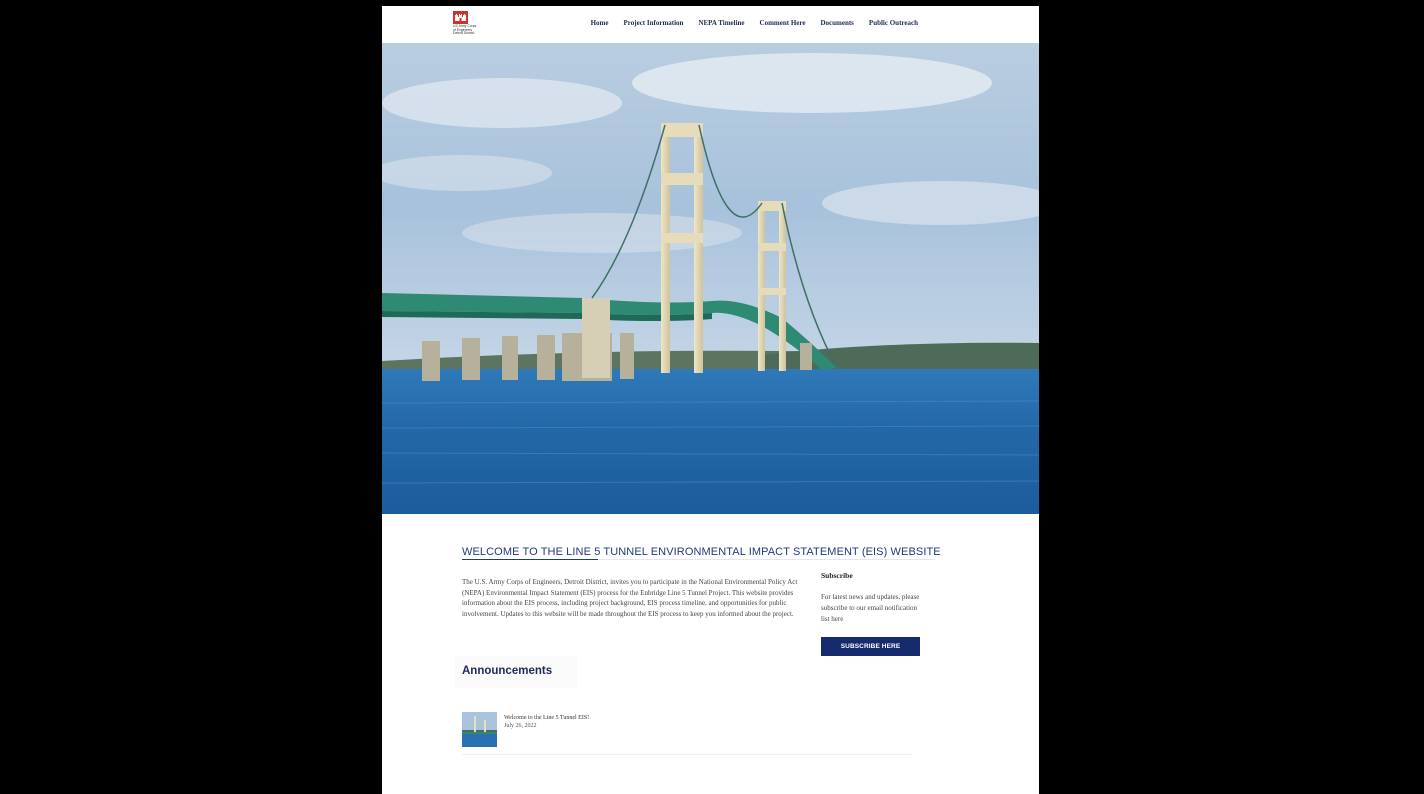  I want to click on heading-underline, so click(530, 559).